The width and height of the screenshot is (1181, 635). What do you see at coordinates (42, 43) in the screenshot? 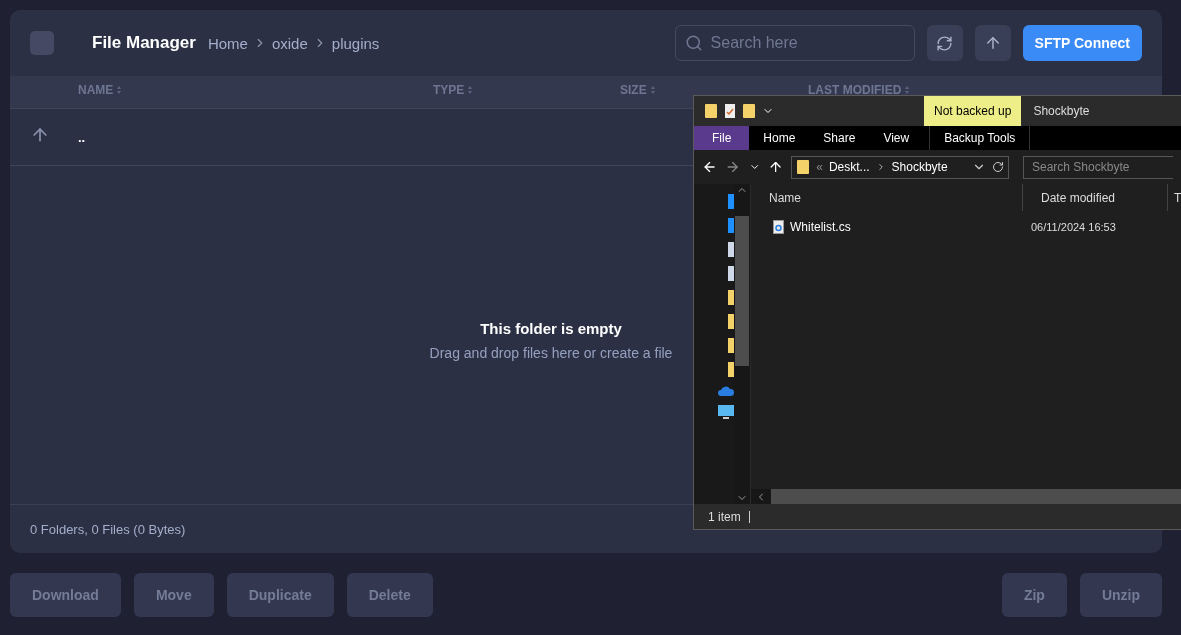
I see `select-all-checkbox` at bounding box center [42, 43].